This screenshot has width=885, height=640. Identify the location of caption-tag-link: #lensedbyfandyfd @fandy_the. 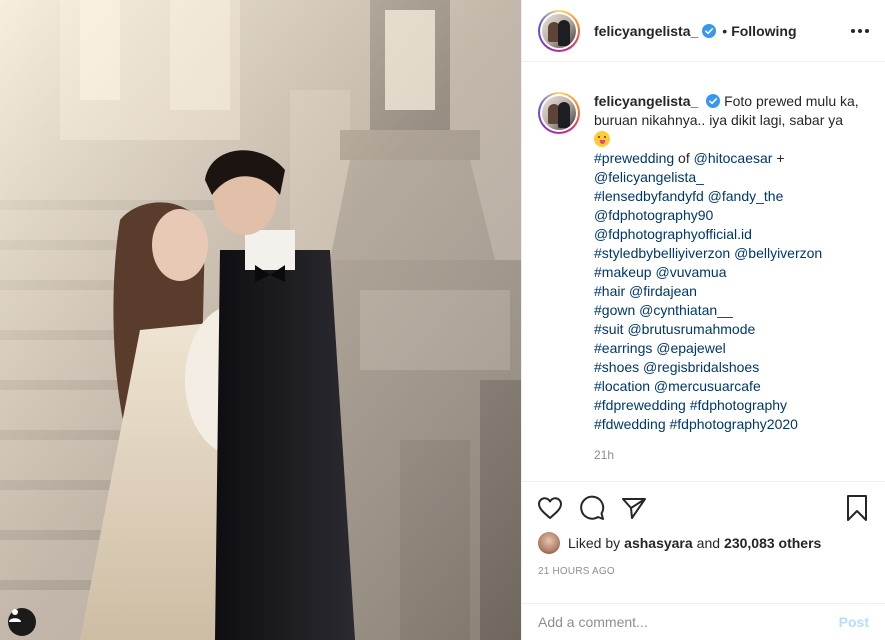
(726, 196).